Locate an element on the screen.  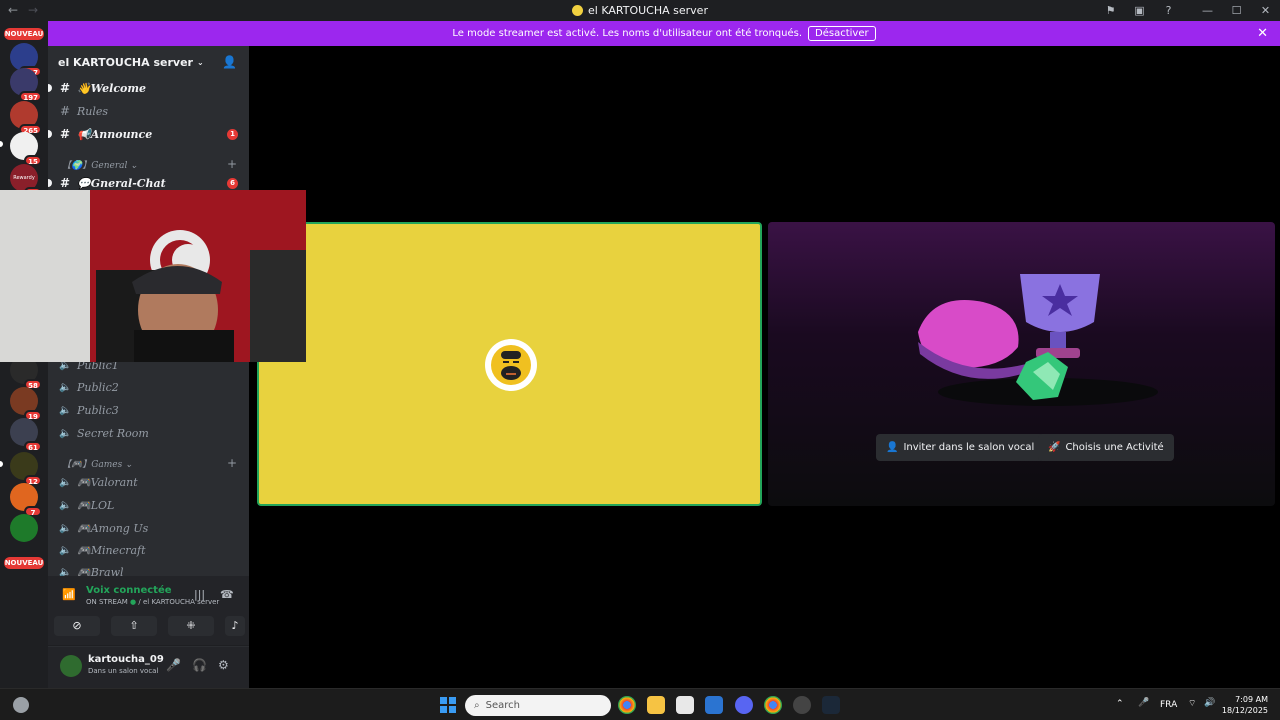
close-banner-icon: ✕ is located at coordinates (1262, 33).